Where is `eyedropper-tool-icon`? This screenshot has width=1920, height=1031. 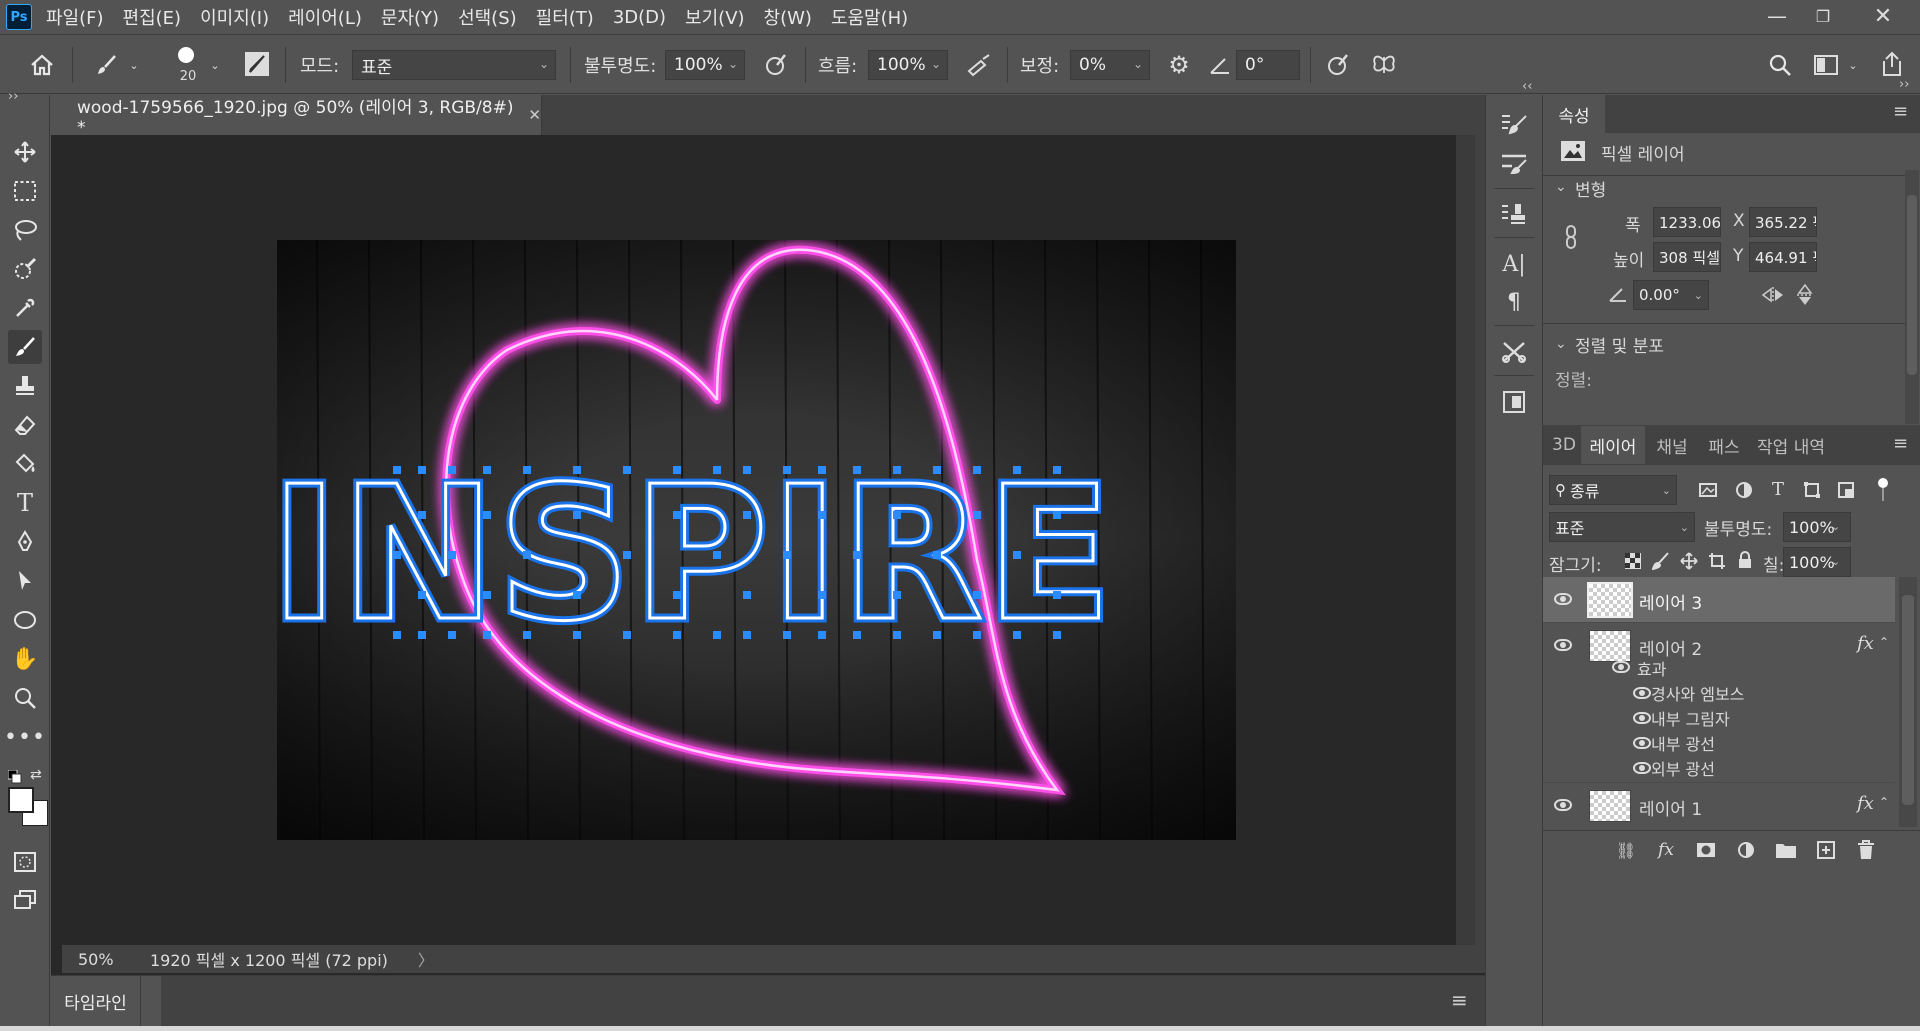
eyedropper-tool-icon is located at coordinates (25, 308).